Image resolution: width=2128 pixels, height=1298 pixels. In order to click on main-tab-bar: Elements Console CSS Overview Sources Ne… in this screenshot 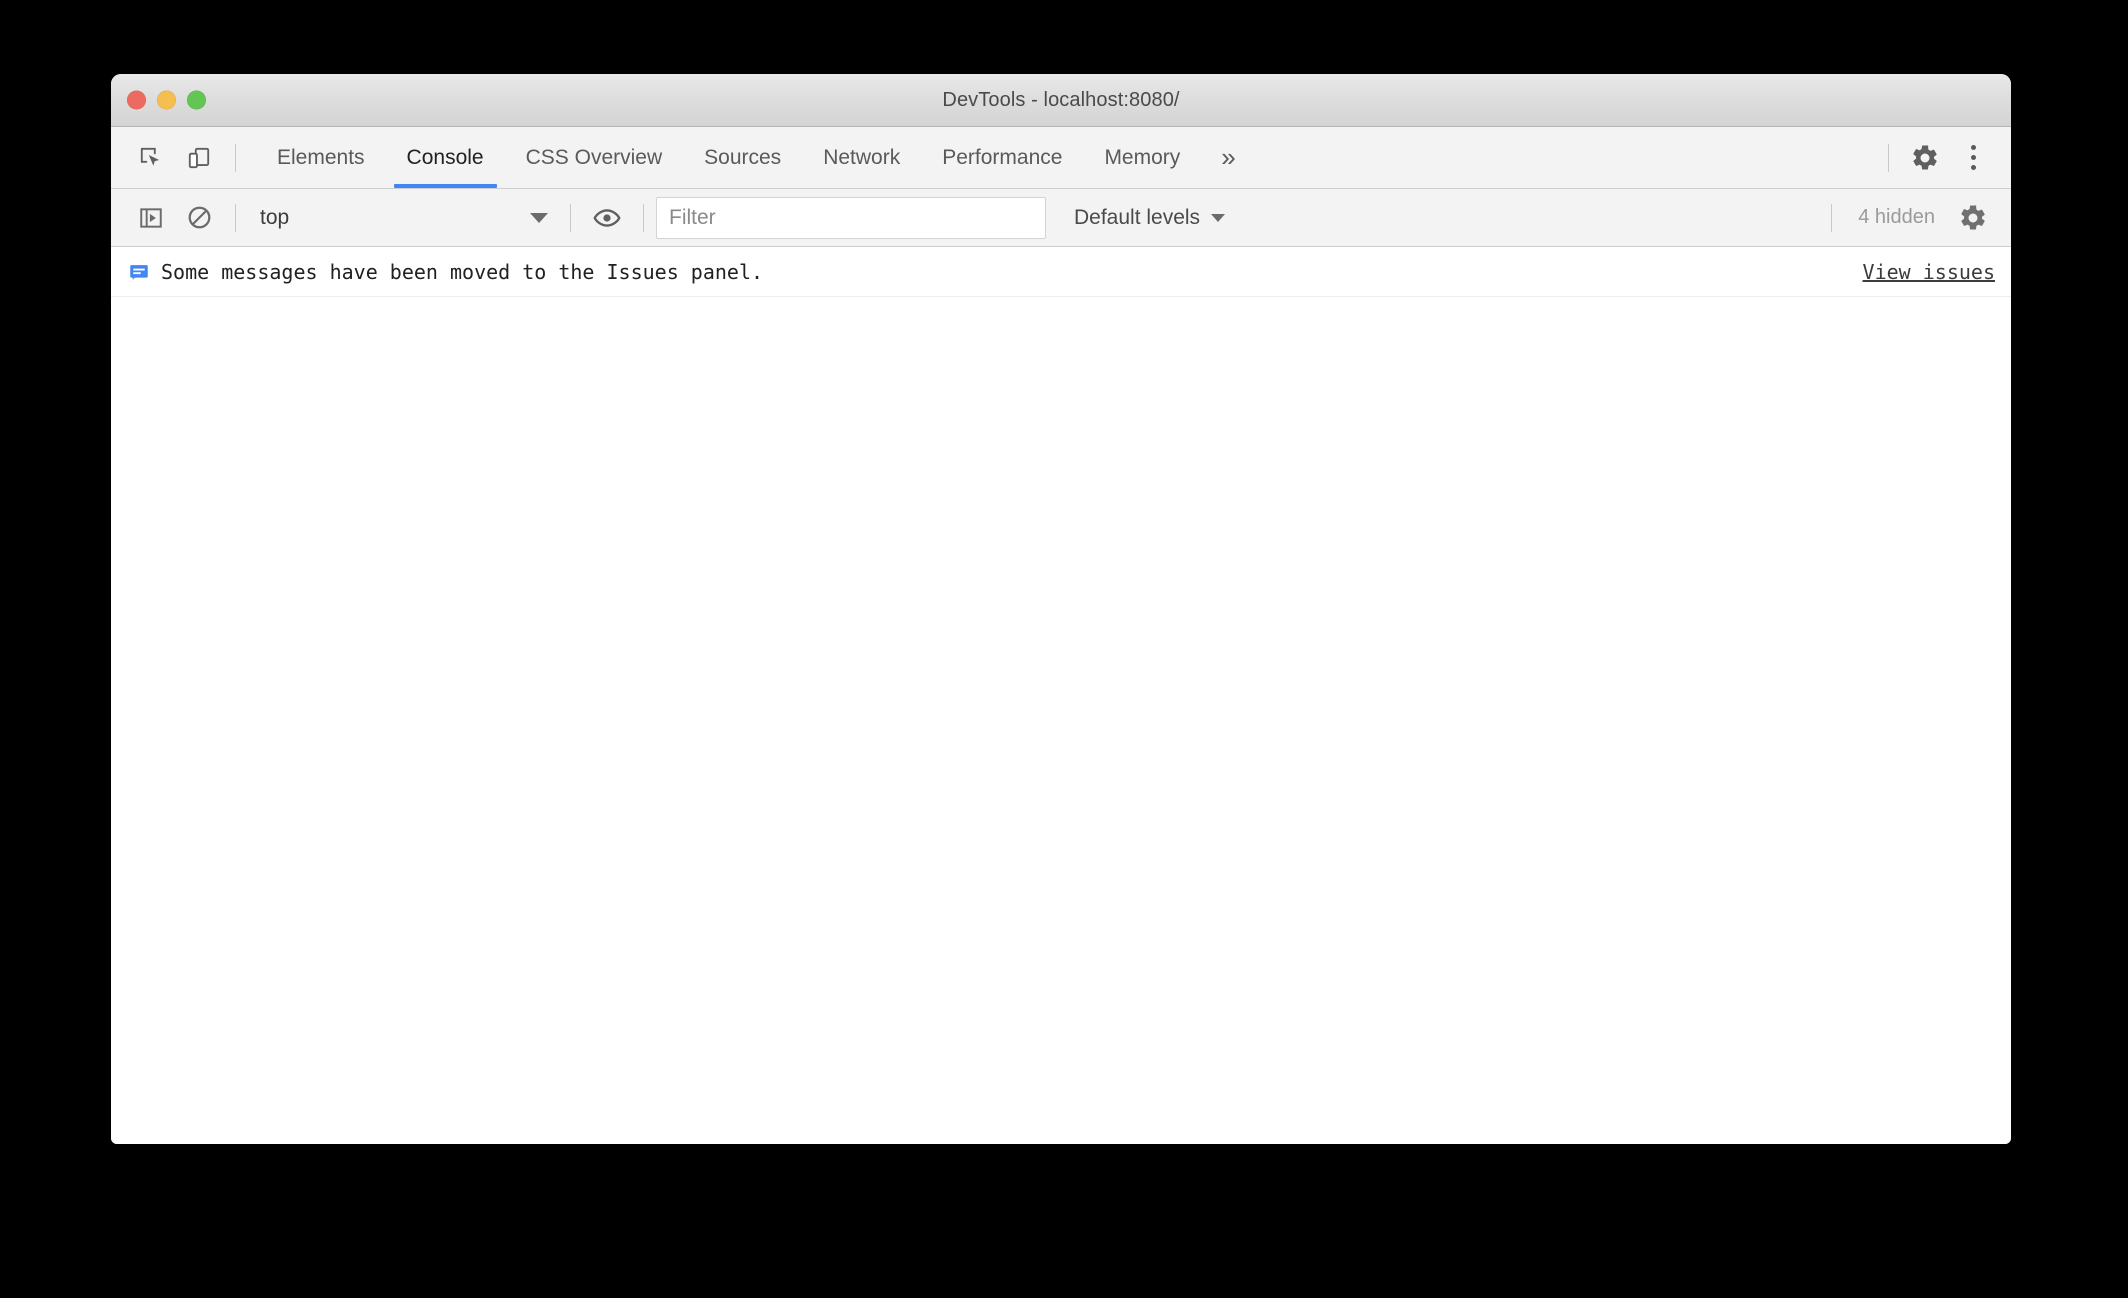, I will do `click(1061, 158)`.